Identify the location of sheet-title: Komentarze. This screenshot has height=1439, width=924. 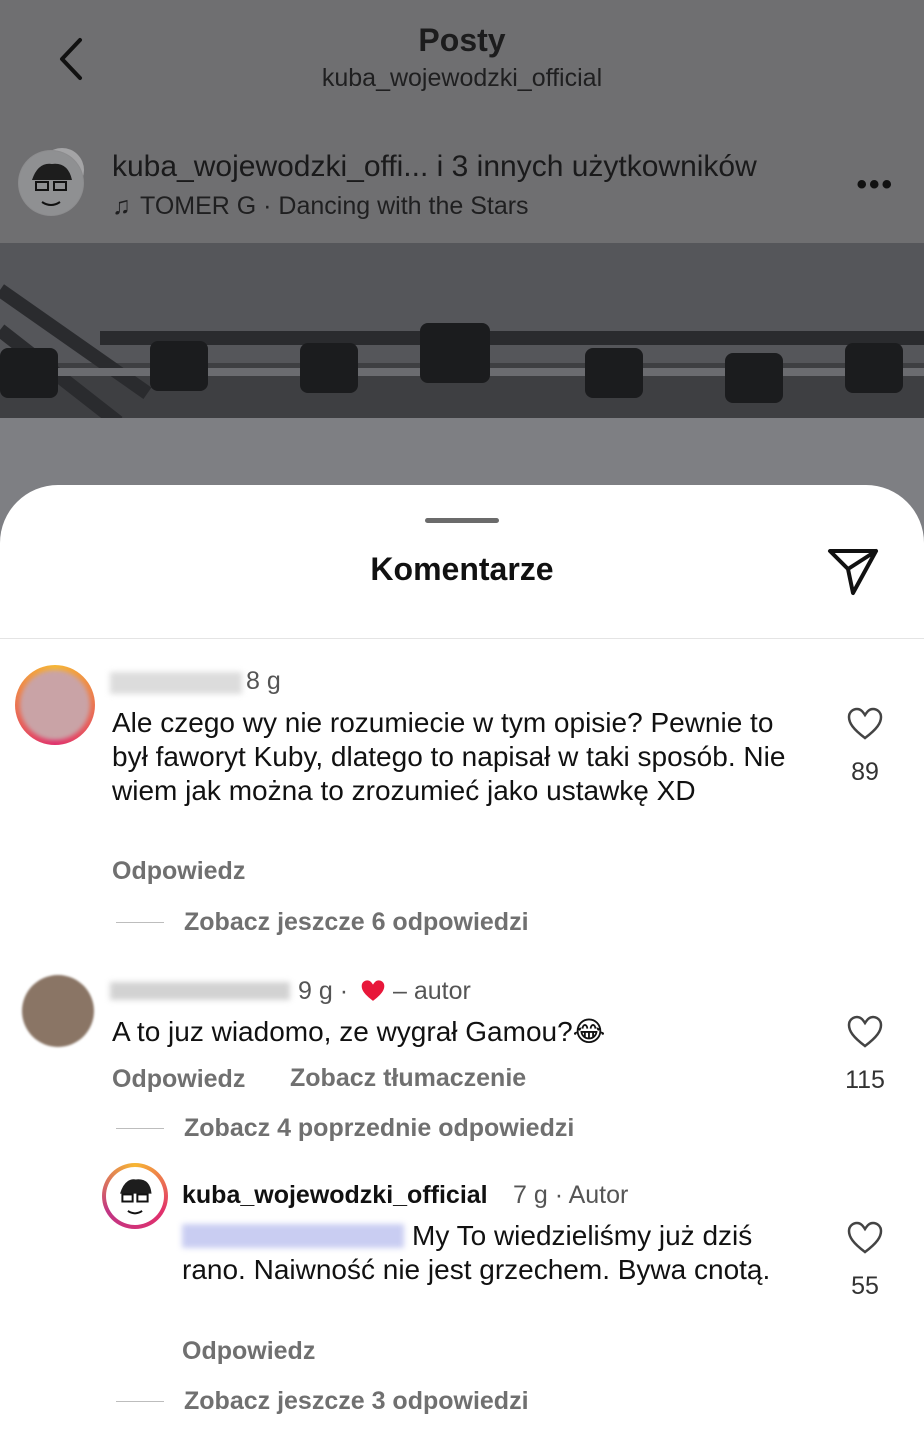
(462, 569).